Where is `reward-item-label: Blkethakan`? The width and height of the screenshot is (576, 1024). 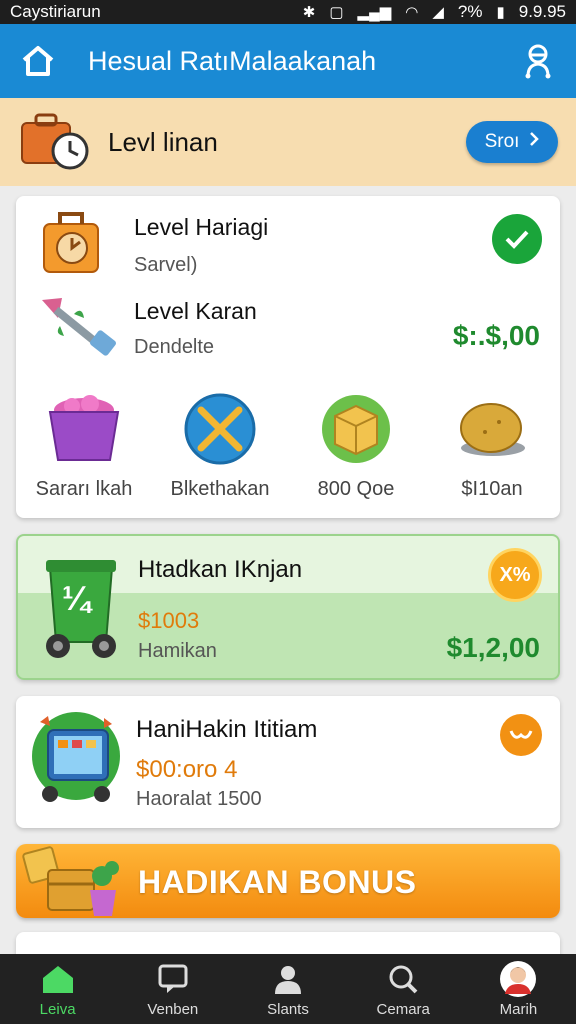 reward-item-label: Blkethakan is located at coordinates (220, 489).